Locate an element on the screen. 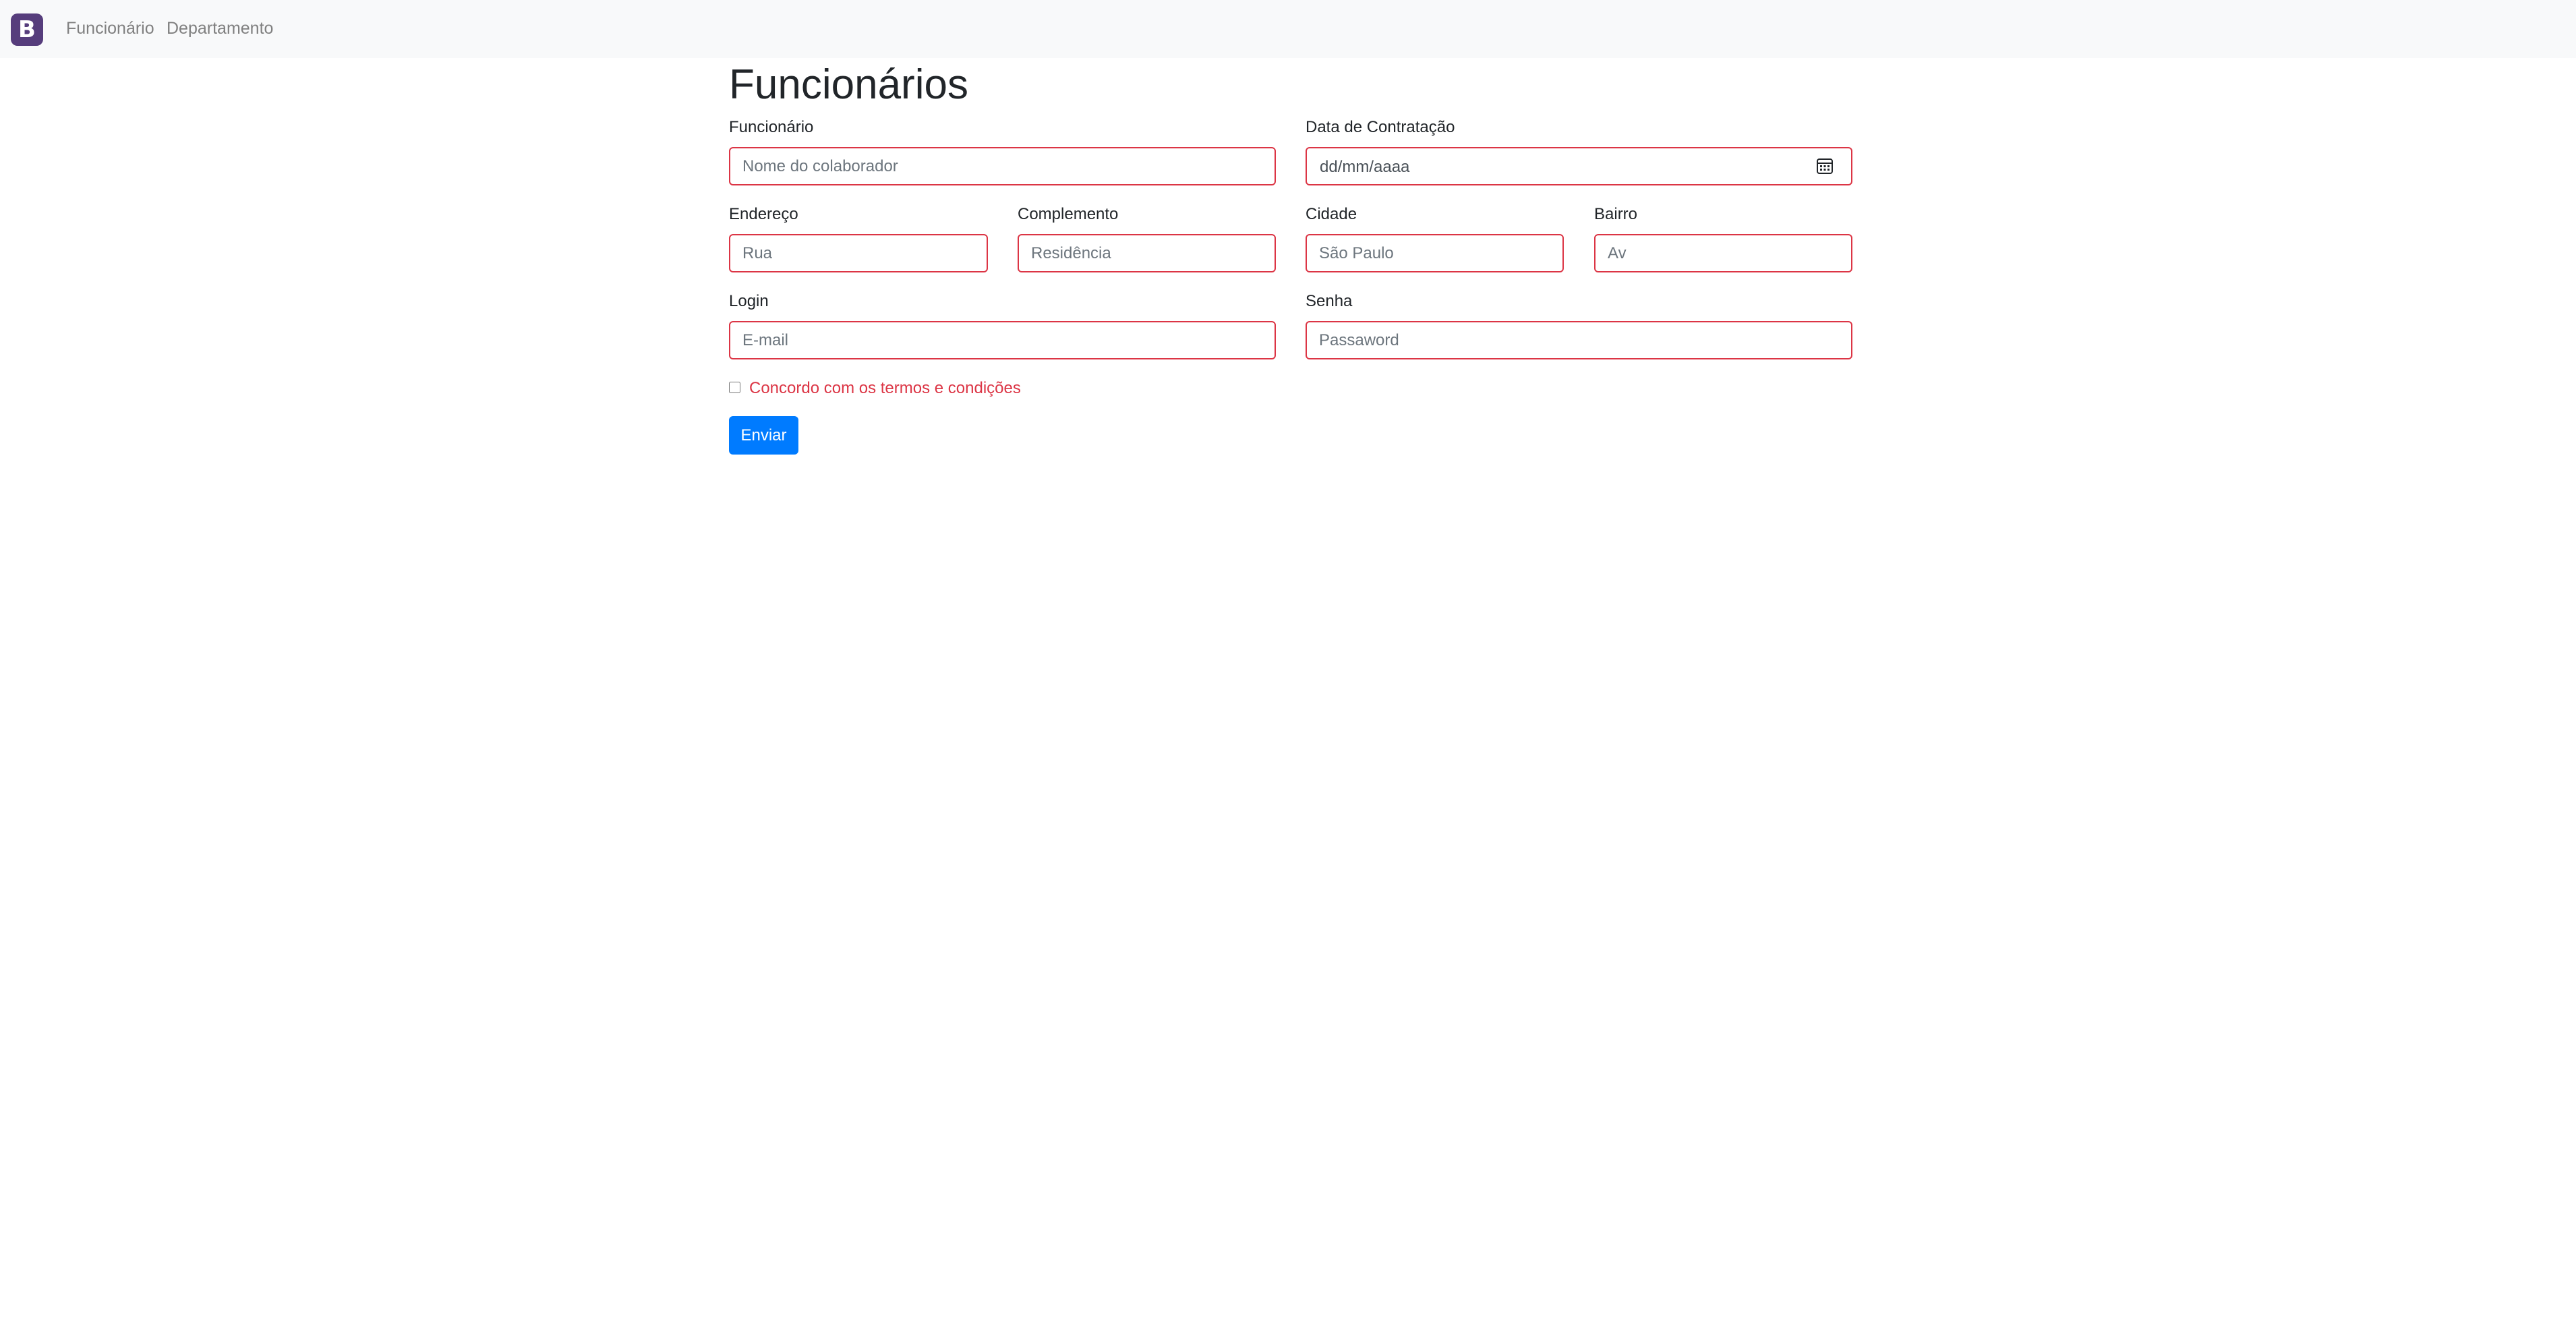  termos-checkbox is located at coordinates (735, 387).